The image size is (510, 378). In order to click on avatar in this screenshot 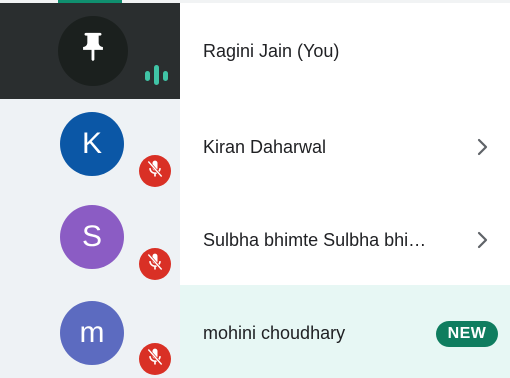, I will do `click(93, 51)`.